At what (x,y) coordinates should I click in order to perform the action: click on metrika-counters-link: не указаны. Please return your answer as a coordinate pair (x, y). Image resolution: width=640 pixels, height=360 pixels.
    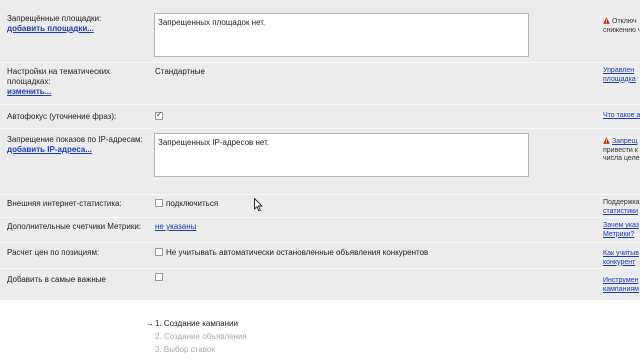
    Looking at the image, I should click on (175, 227).